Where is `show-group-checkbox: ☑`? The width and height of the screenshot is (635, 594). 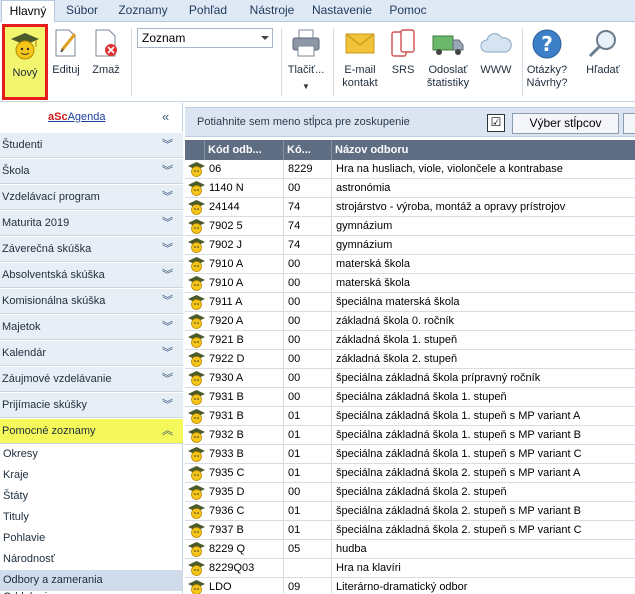 show-group-checkbox: ☑ is located at coordinates (496, 123).